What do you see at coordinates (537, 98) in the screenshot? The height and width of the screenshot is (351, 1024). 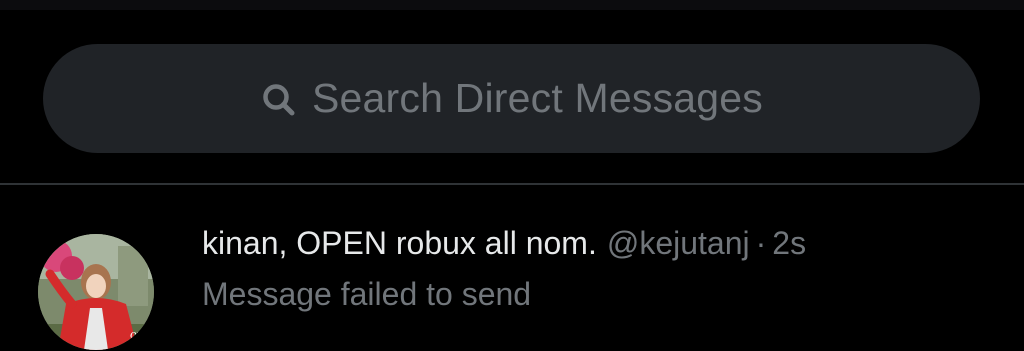 I see `search-placeholder: Search Direct Messages` at bounding box center [537, 98].